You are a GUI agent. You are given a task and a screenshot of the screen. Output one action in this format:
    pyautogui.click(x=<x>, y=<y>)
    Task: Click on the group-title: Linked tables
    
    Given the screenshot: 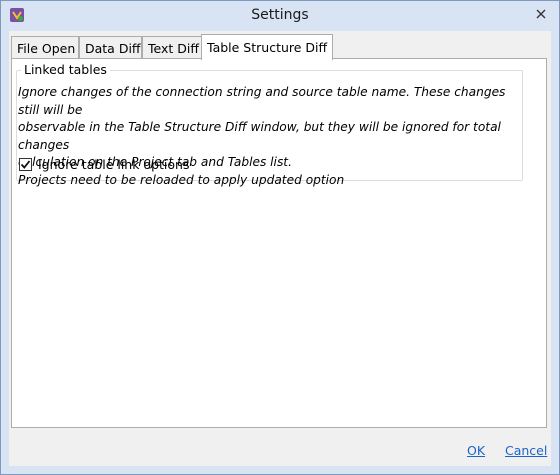 What is the action you would take?
    pyautogui.click(x=65, y=69)
    